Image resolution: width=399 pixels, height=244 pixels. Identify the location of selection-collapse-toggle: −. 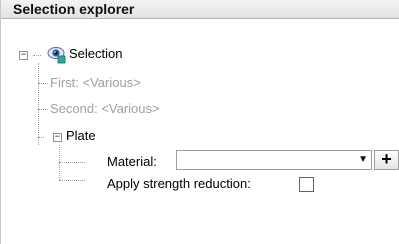
(23, 55).